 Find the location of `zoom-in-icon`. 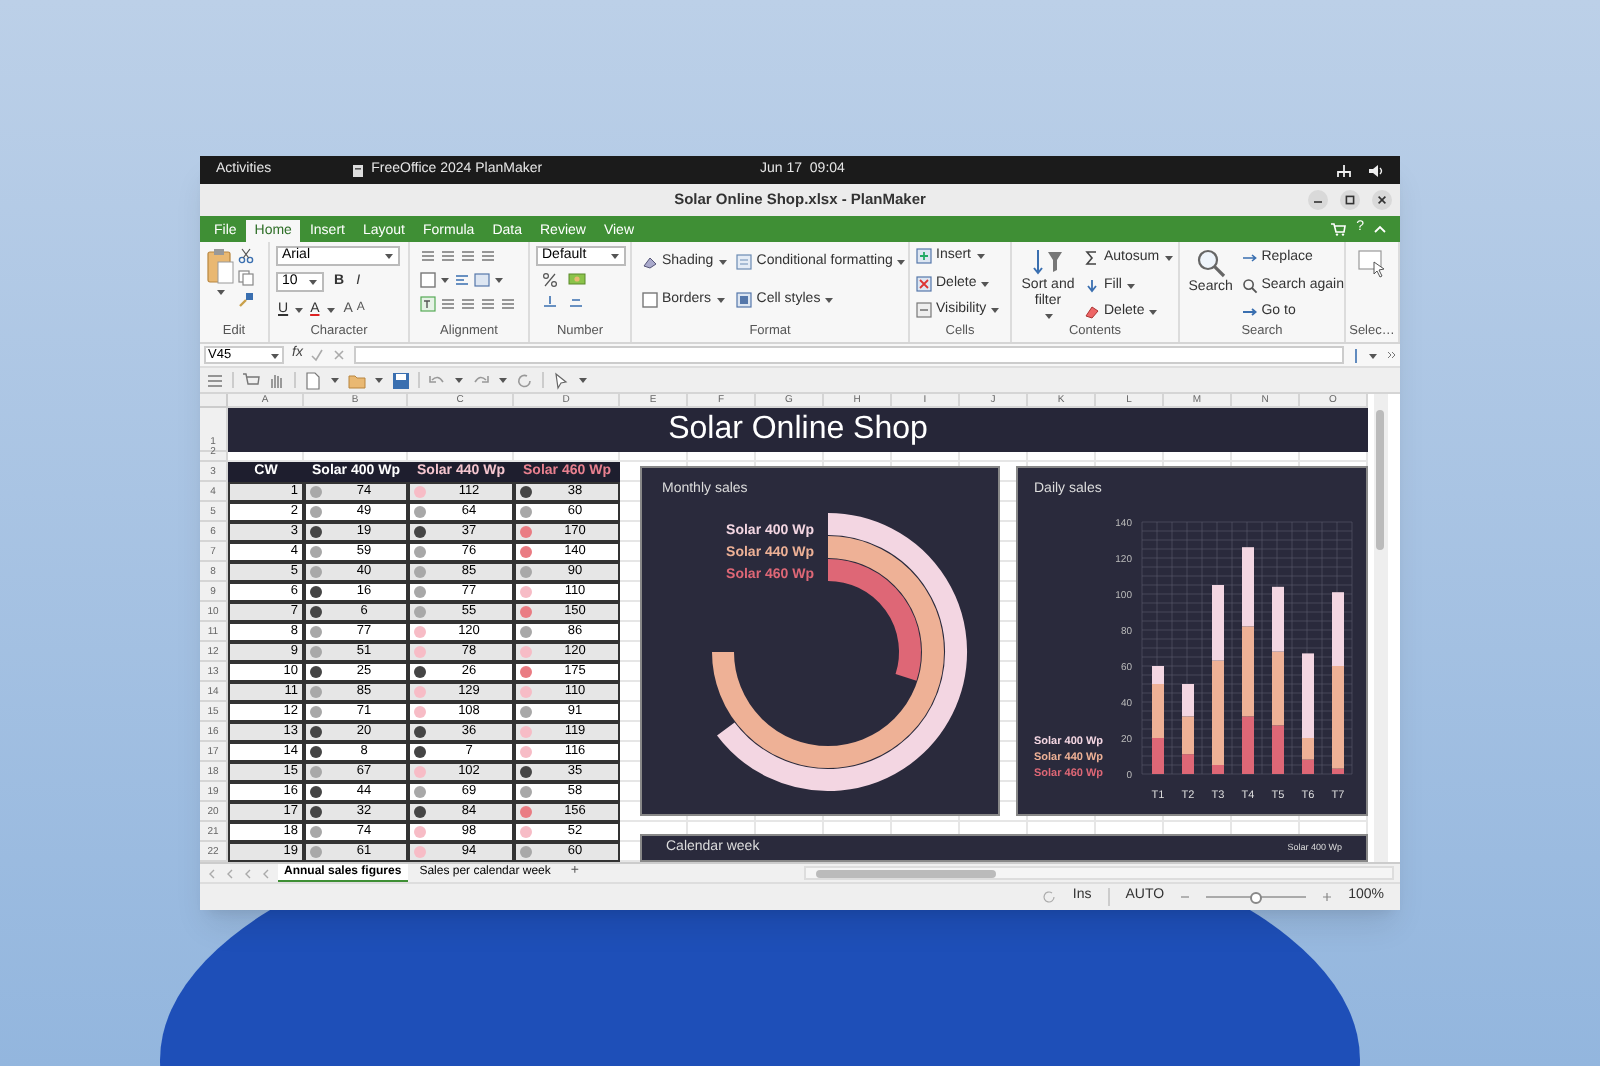

zoom-in-icon is located at coordinates (1327, 897).